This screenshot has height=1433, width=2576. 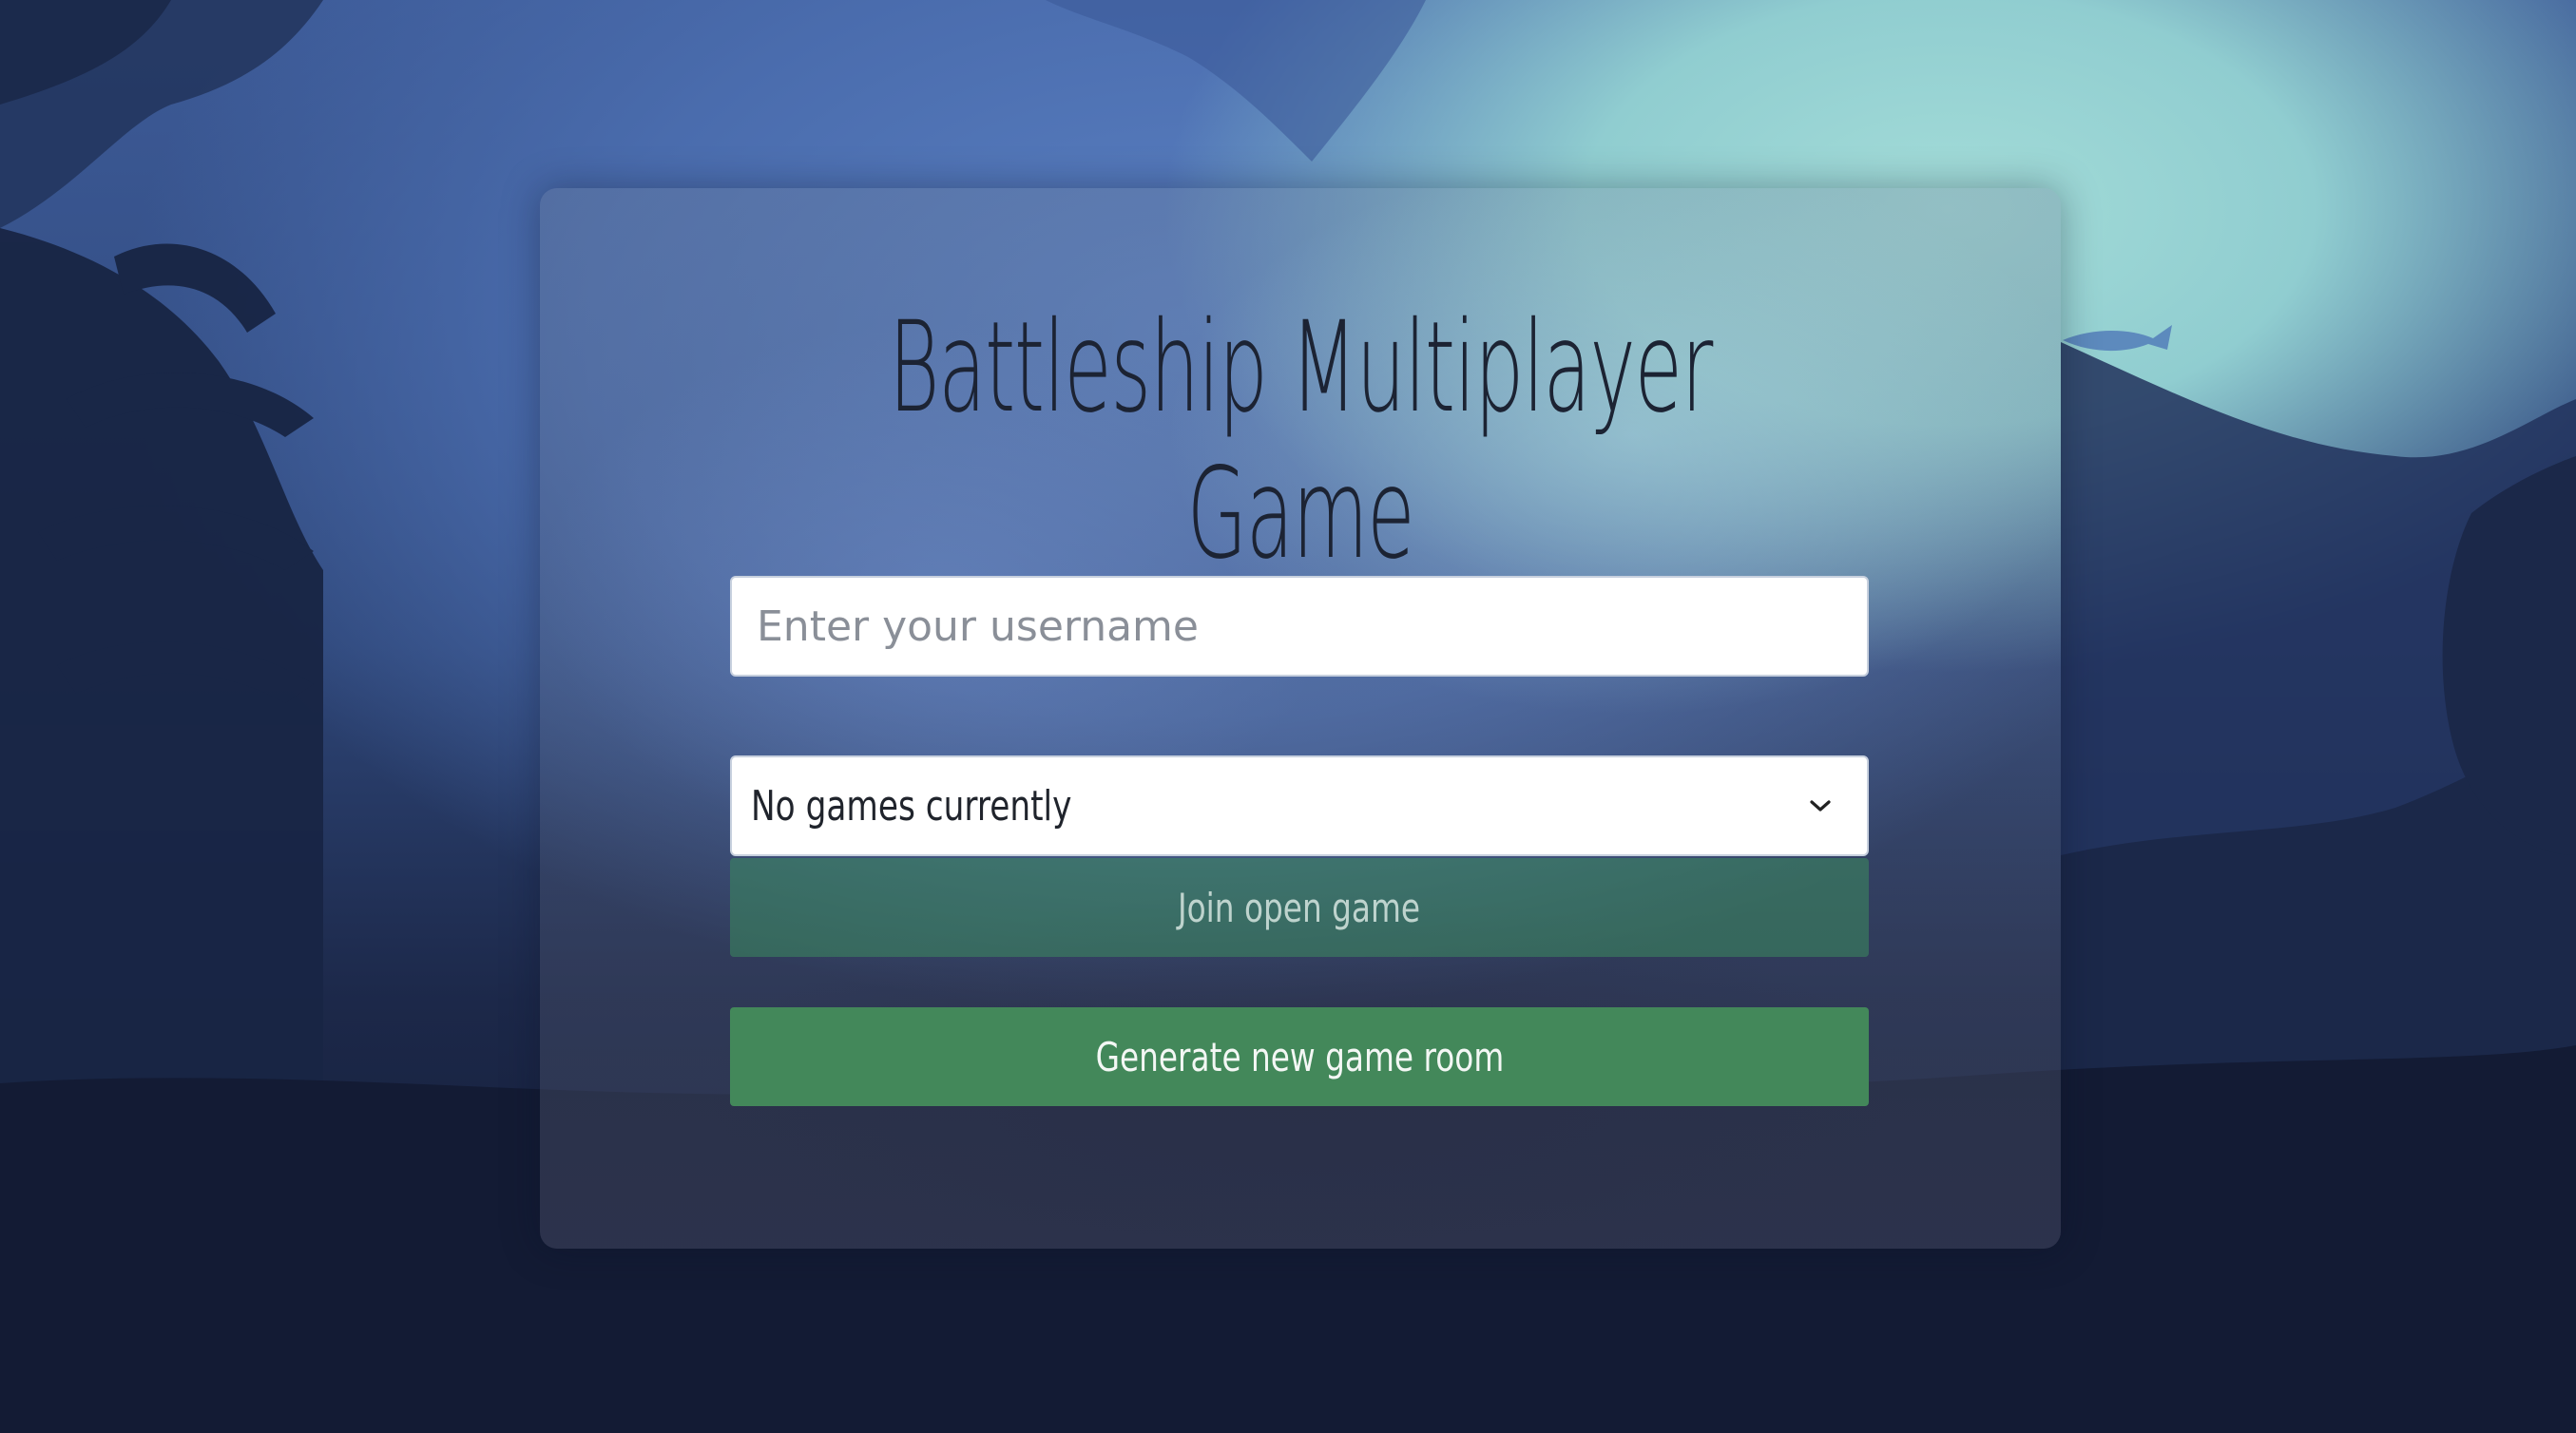 I want to click on join-open-game-label: Join open game, so click(x=1300, y=907).